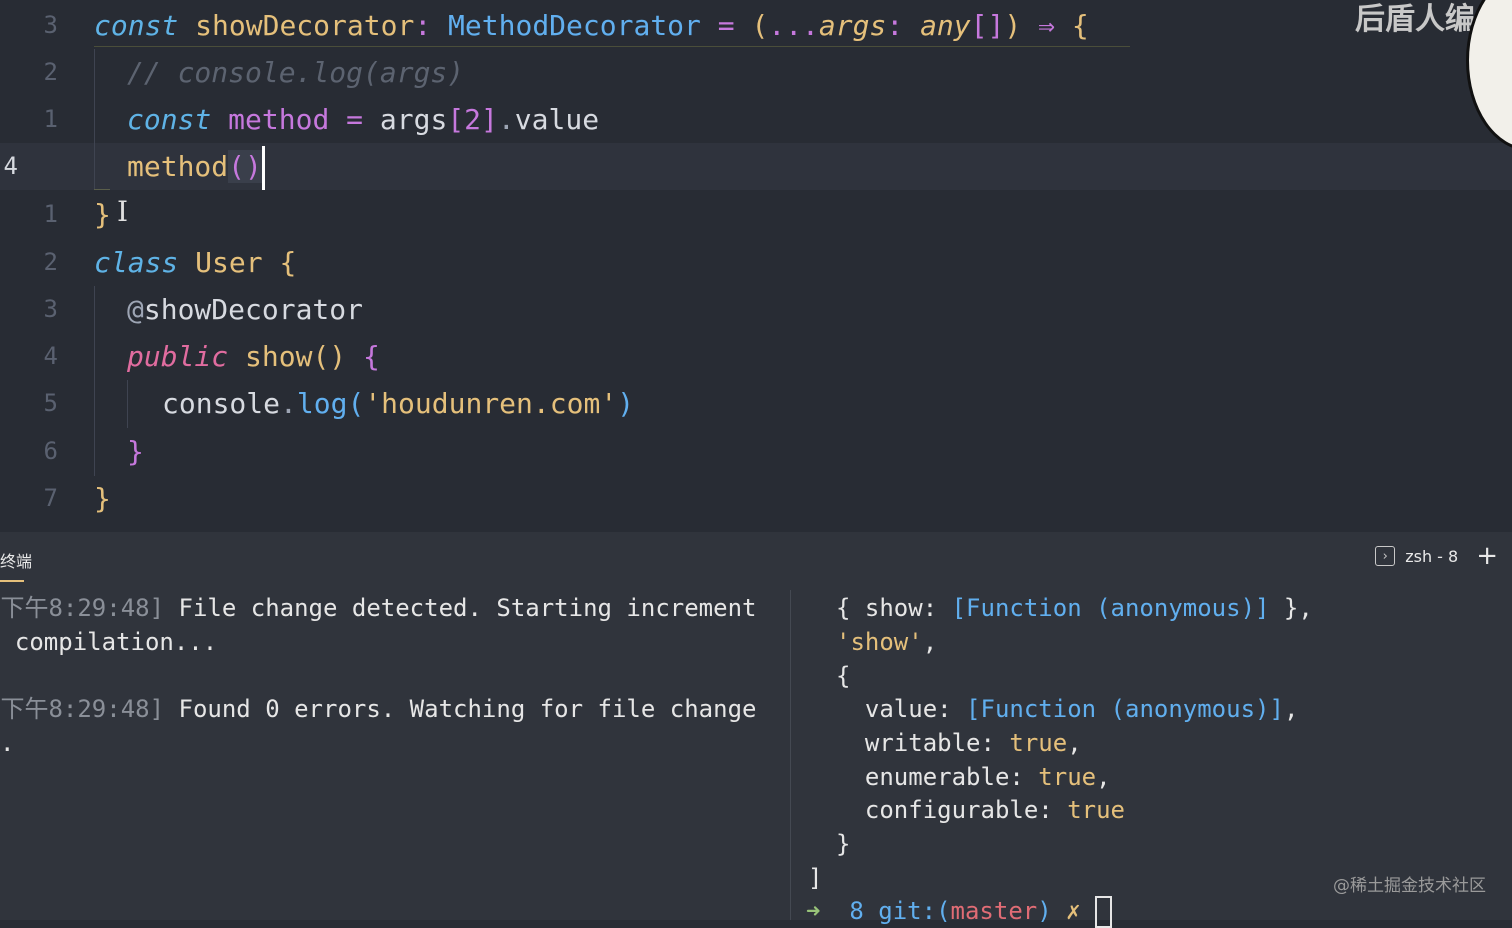 The image size is (1512, 928). What do you see at coordinates (959, 911) in the screenshot?
I see `terminal-prompt: ➜ 8 git:(master) ✗` at bounding box center [959, 911].